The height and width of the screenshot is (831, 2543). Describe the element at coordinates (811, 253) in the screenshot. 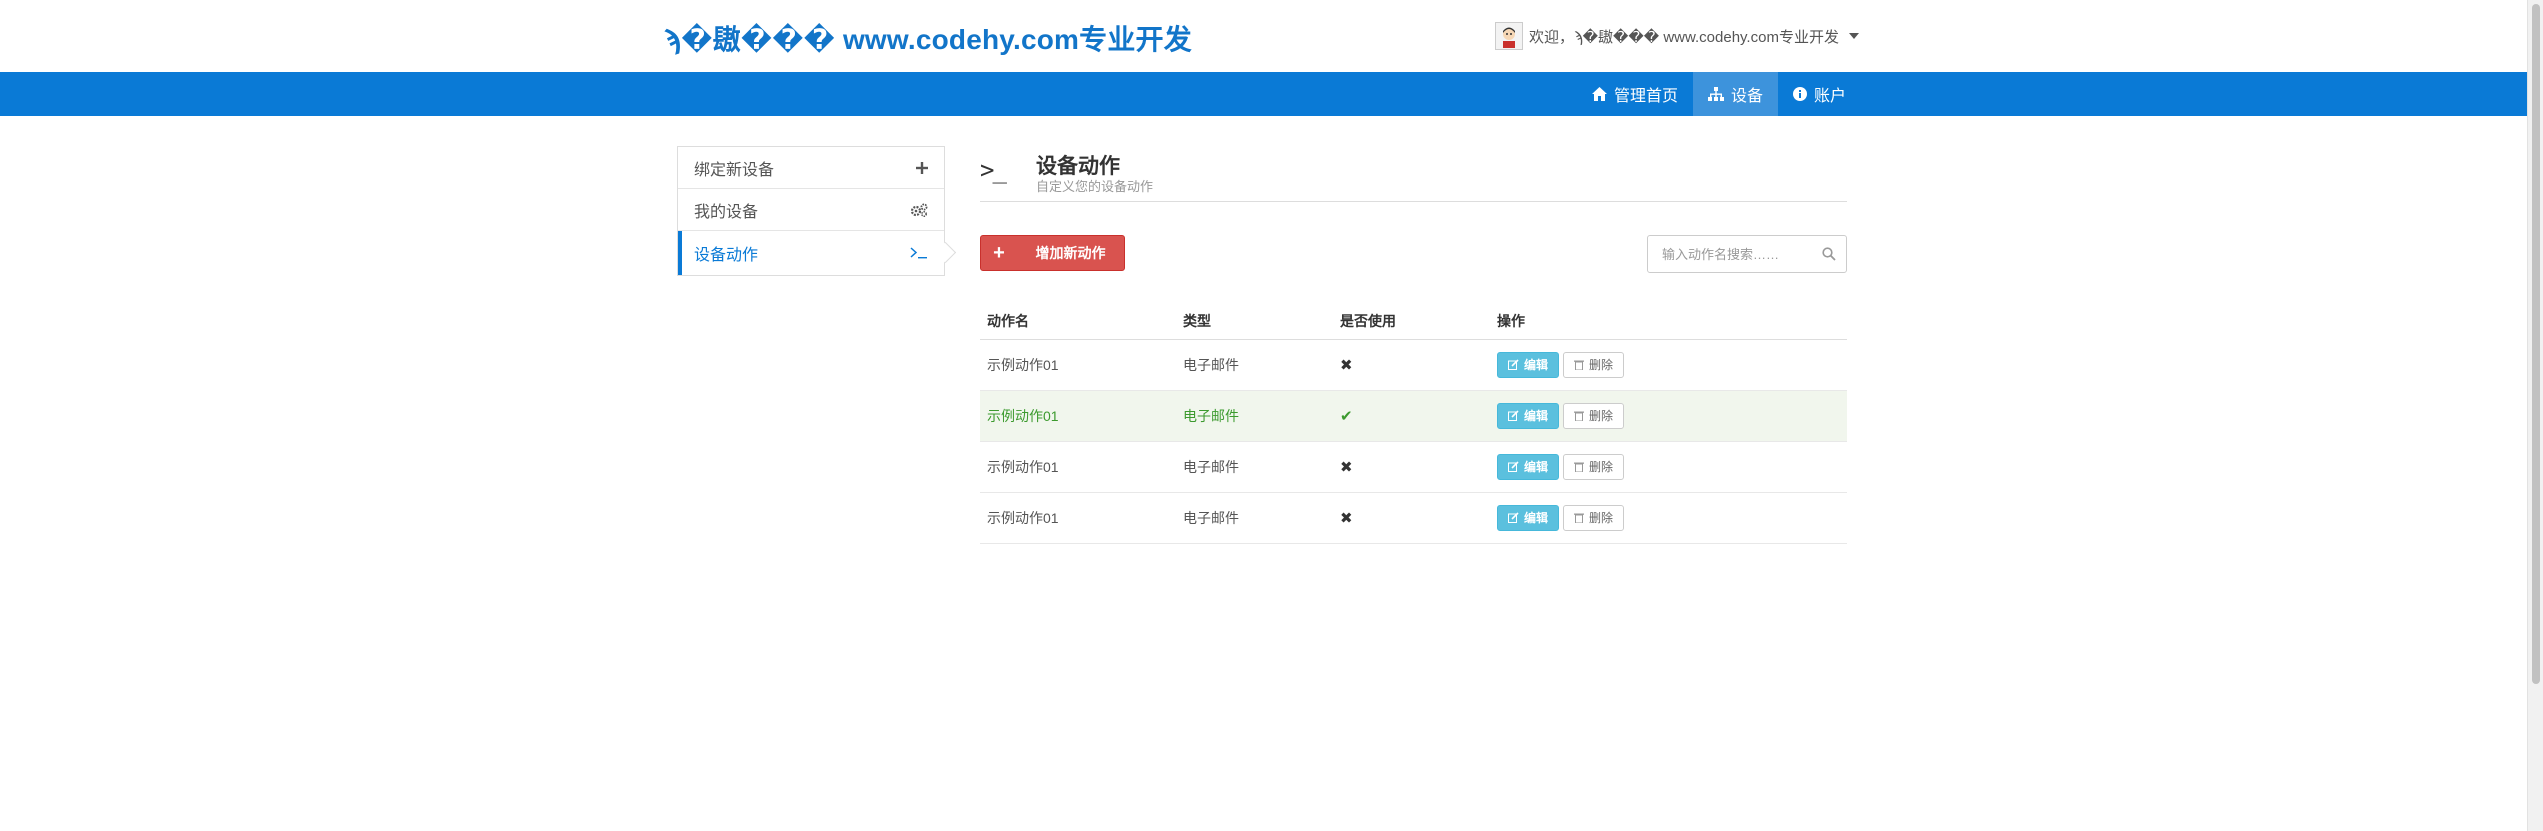

I see `sidebar-item-device-actions: 设备动作` at that location.